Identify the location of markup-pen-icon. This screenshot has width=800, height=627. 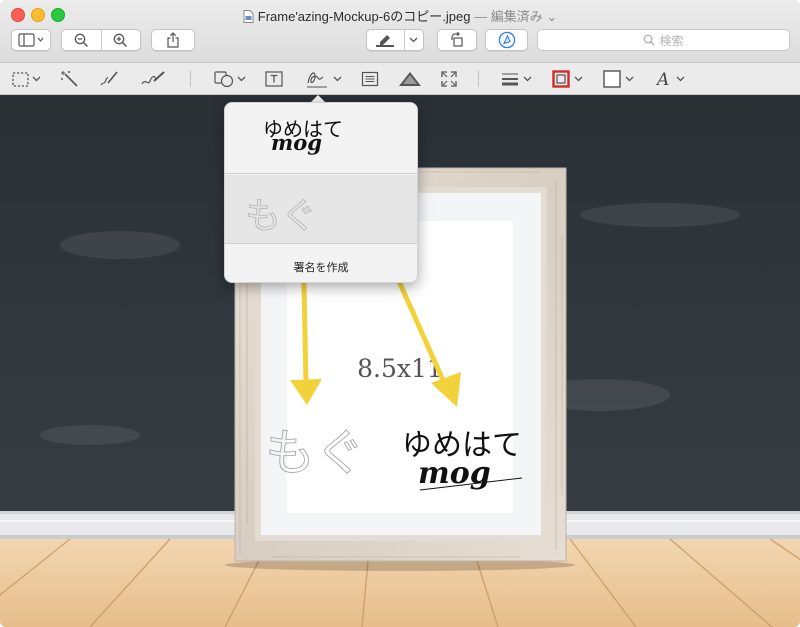
(506, 40).